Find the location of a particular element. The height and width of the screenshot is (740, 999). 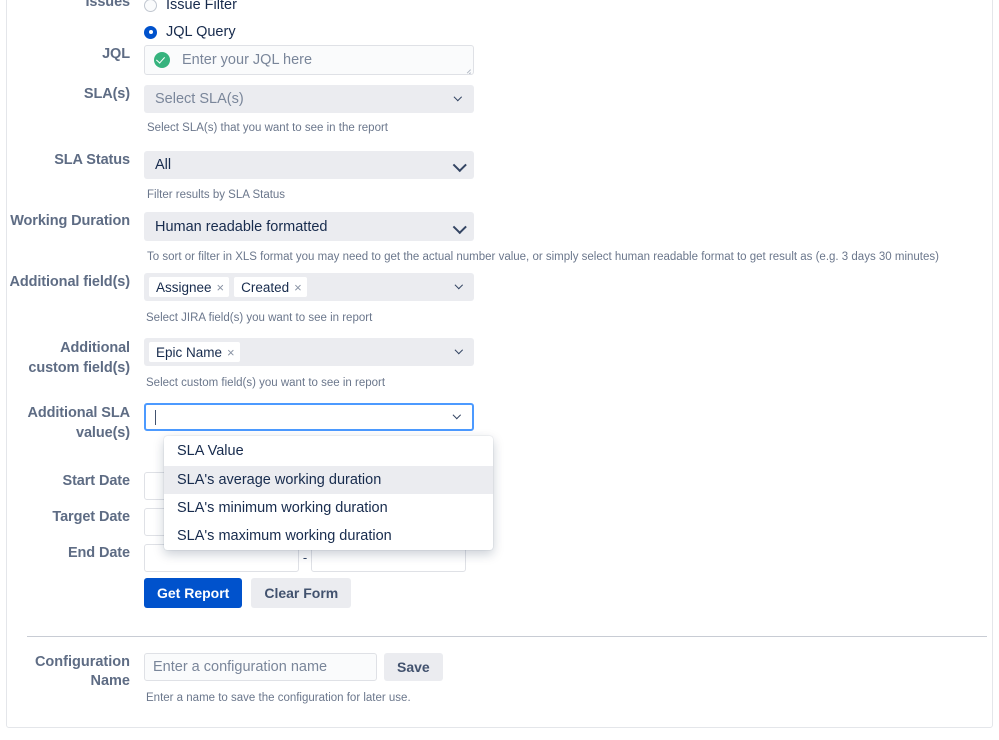

dropdown-option-label: SLA Value is located at coordinates (210, 451).